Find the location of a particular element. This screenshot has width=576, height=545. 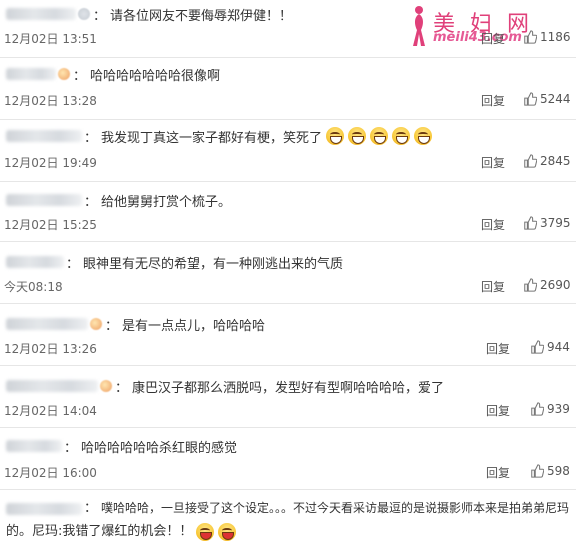

like-button: 2845 is located at coordinates (547, 161).